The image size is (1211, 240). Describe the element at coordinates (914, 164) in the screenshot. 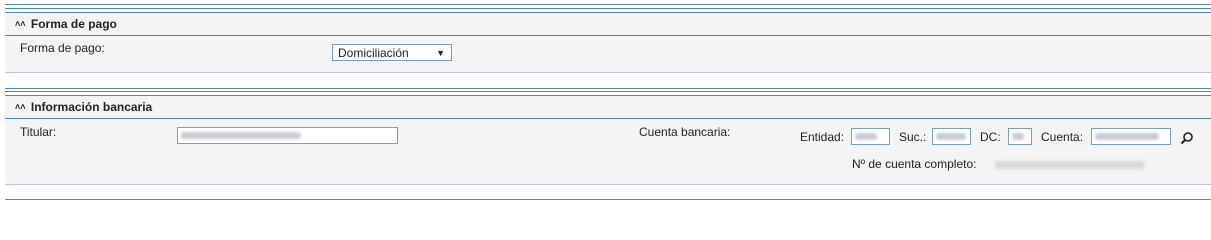

I see `full-account-label: Nº de cuenta completo:` at that location.